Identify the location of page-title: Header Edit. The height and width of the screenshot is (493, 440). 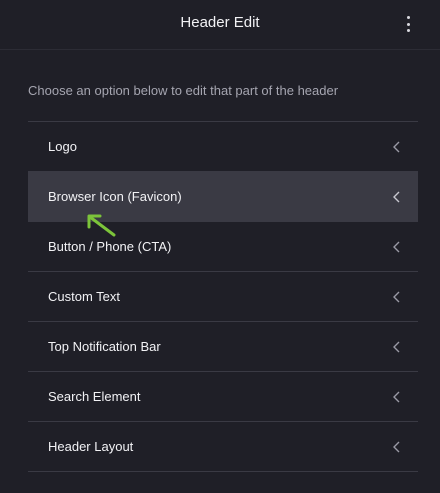
(220, 22).